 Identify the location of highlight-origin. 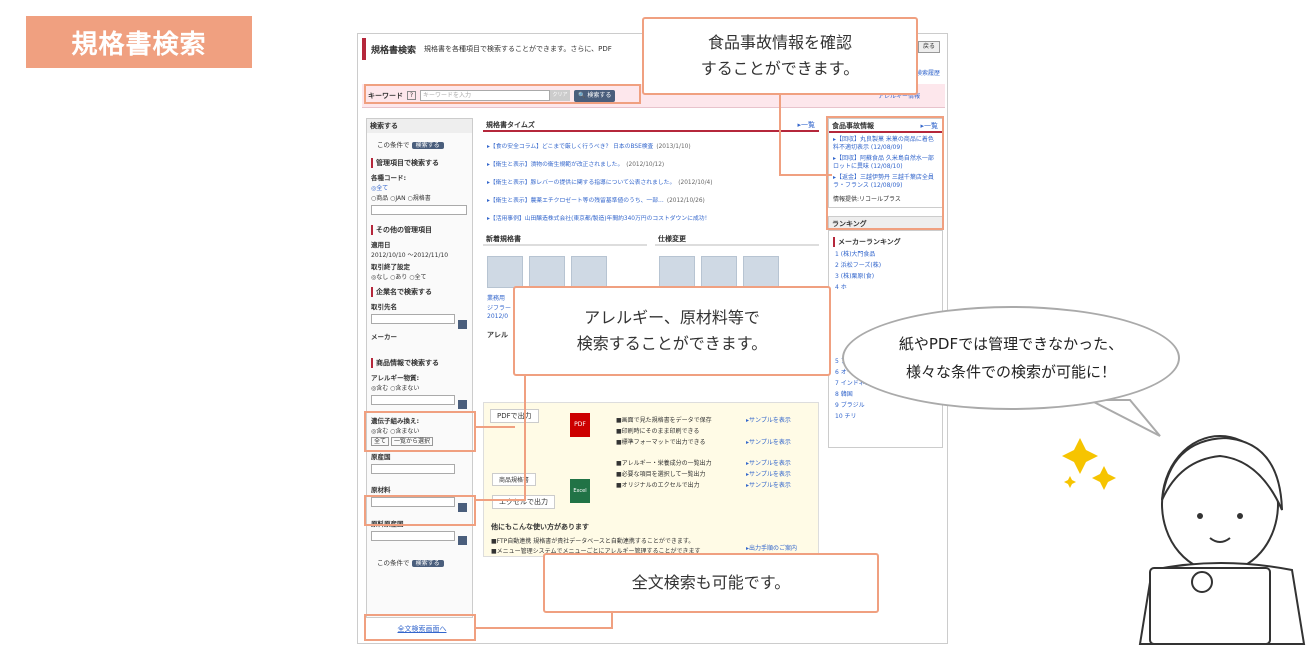
(420, 510).